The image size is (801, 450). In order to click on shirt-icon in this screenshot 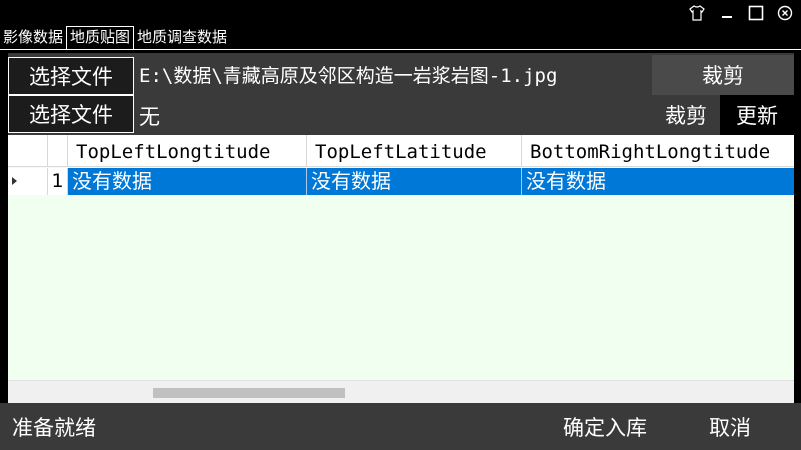, I will do `click(697, 13)`.